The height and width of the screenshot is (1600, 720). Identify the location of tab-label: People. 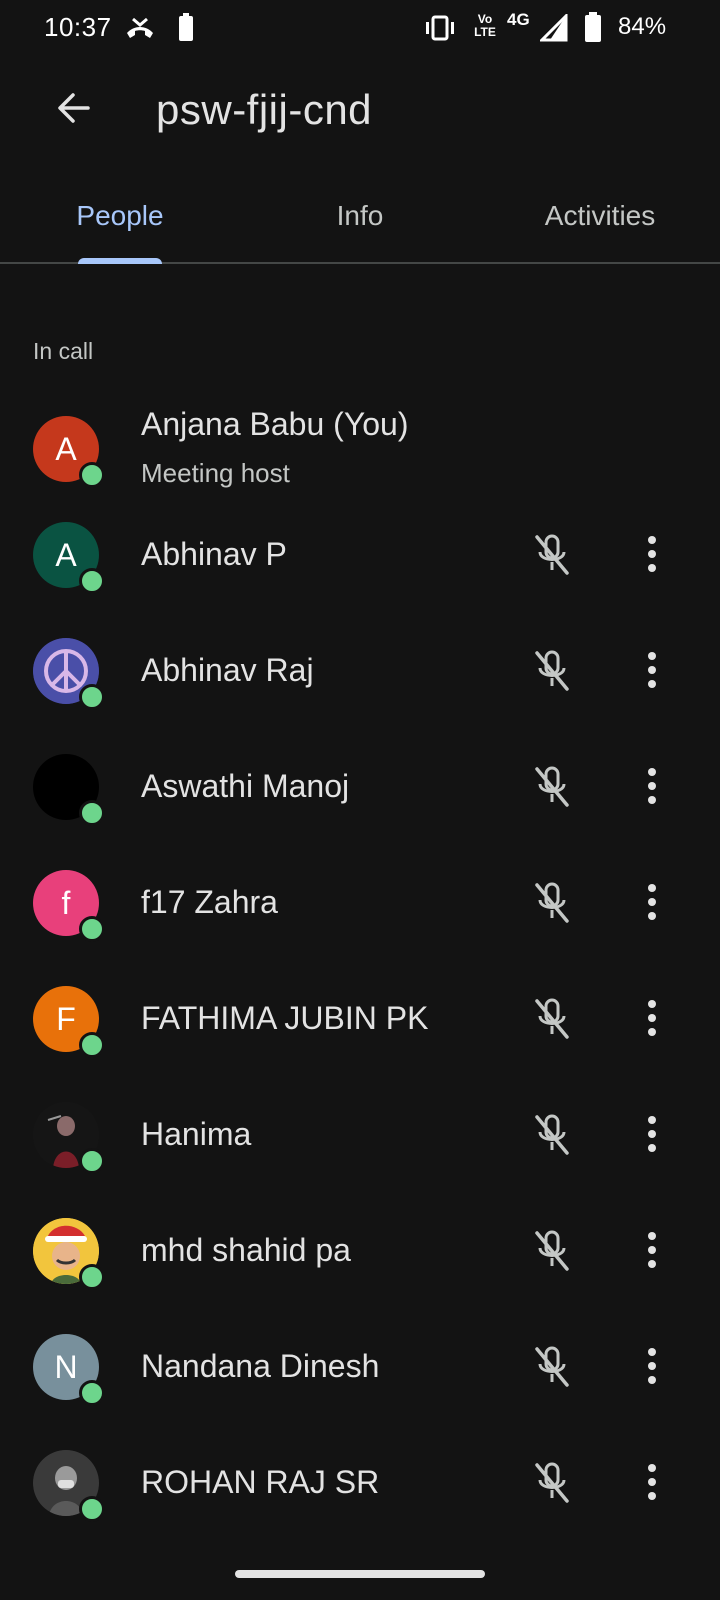
(120, 215).